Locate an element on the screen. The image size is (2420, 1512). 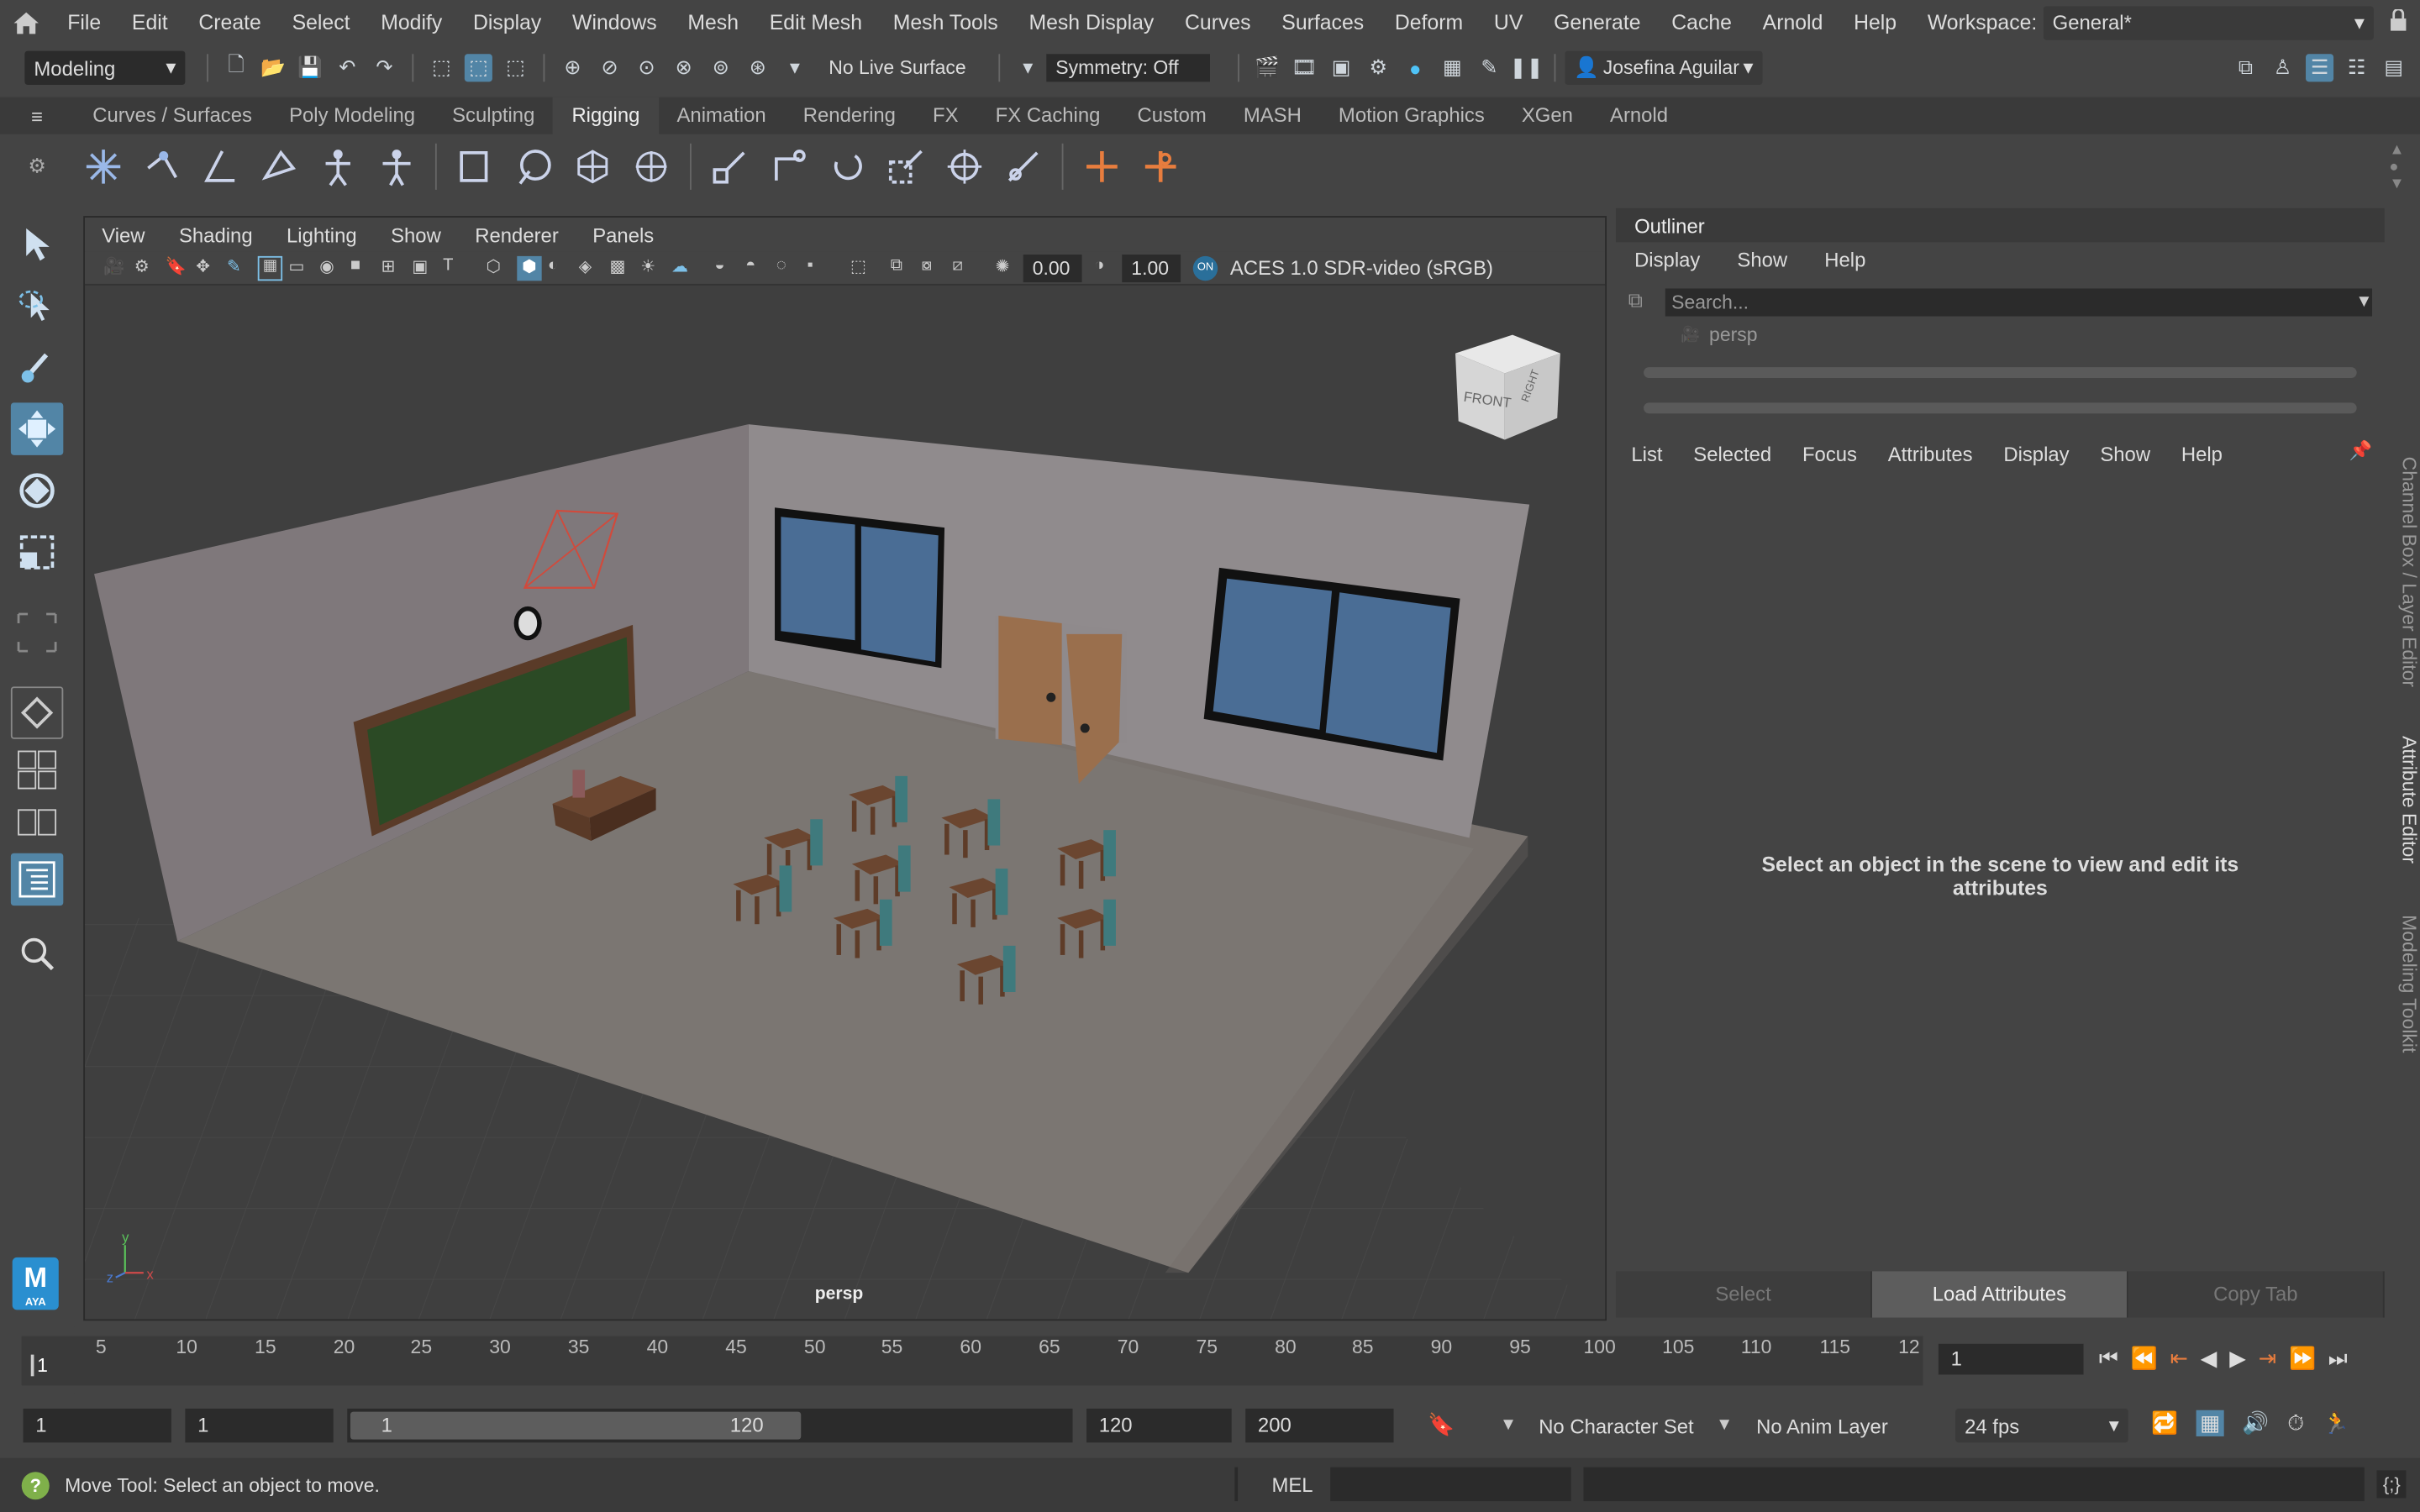
lattice-icon is located at coordinates (593, 167).